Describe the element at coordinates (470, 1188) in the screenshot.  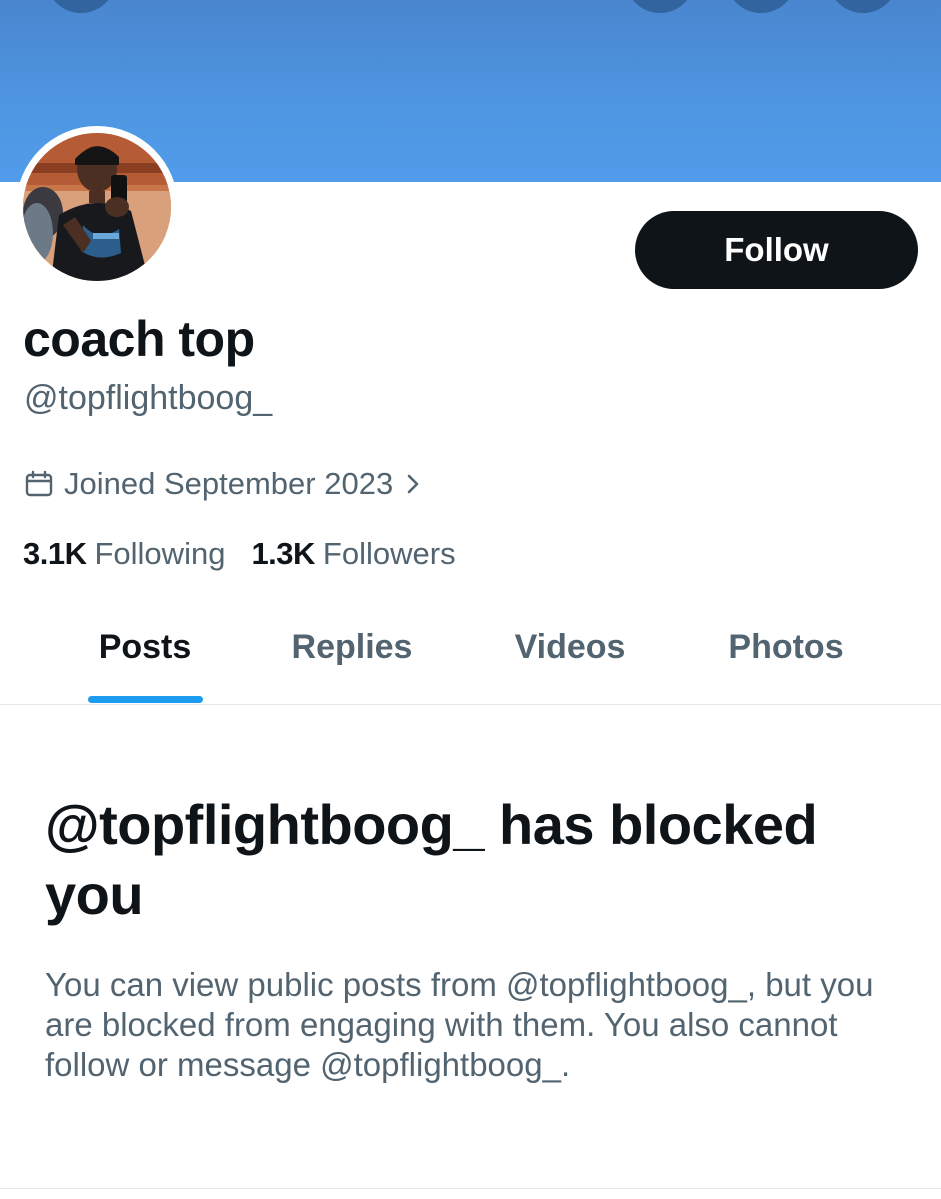
I see `divider` at that location.